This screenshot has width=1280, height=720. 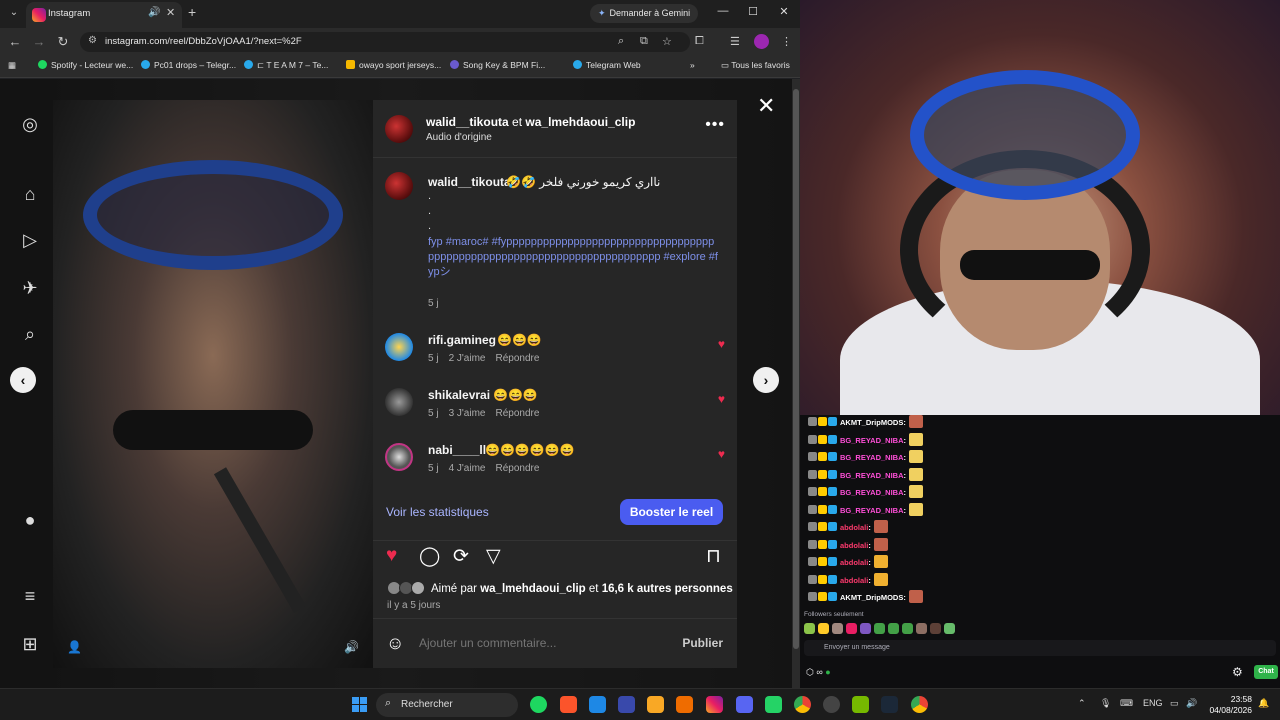 What do you see at coordinates (518, 413) in the screenshot?
I see `reply-button: Répondre` at bounding box center [518, 413].